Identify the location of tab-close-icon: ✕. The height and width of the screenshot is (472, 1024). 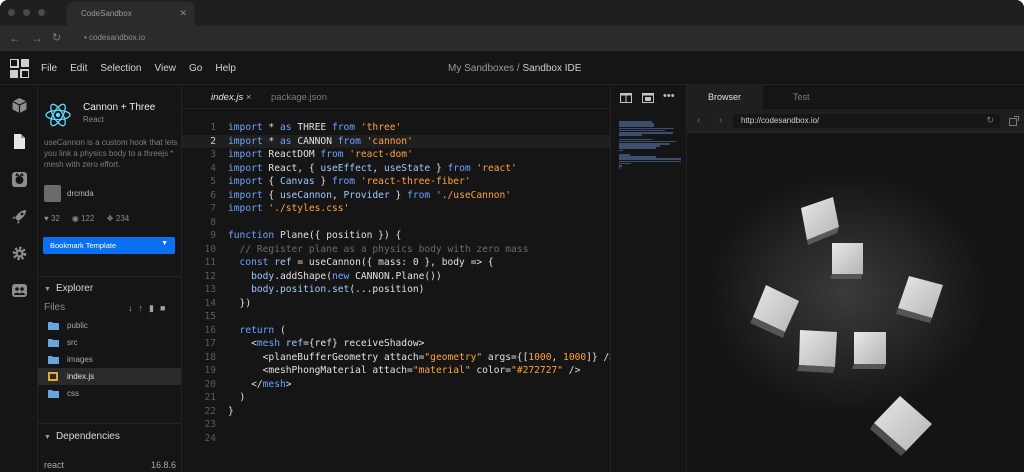
(183, 13).